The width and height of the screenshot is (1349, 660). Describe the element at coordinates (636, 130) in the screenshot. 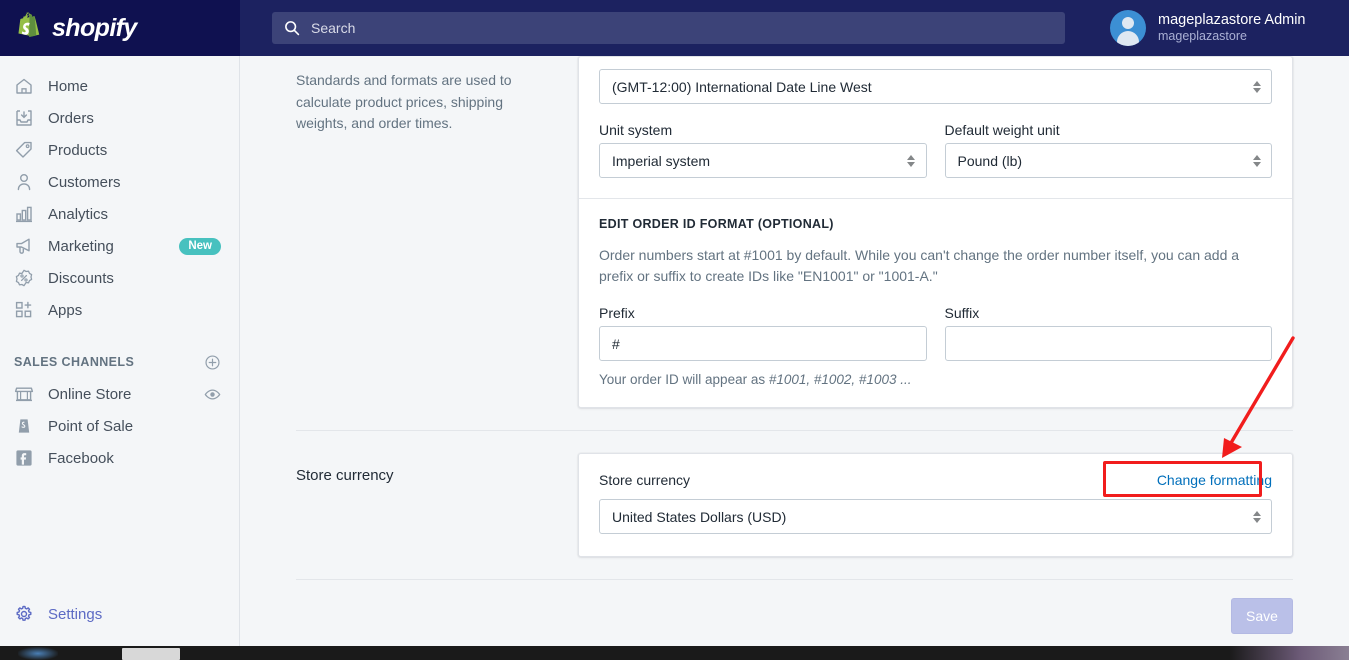

I see `unit-system-label: Unit system` at that location.